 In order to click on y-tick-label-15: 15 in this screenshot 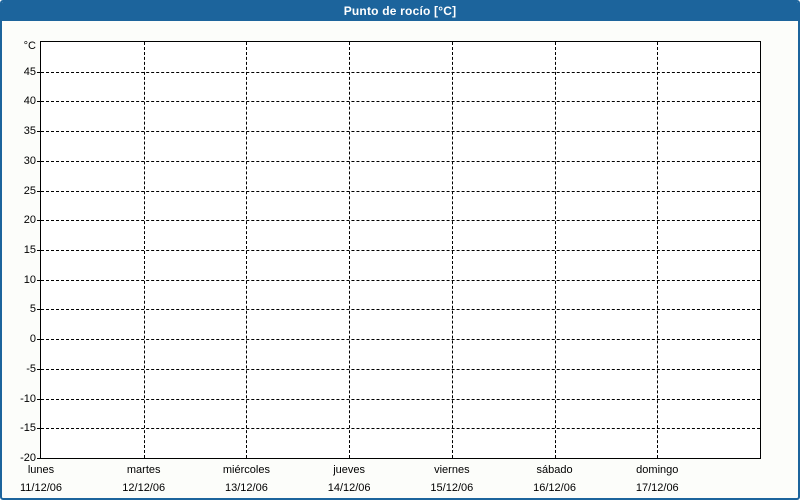, I will do `click(29, 250)`.